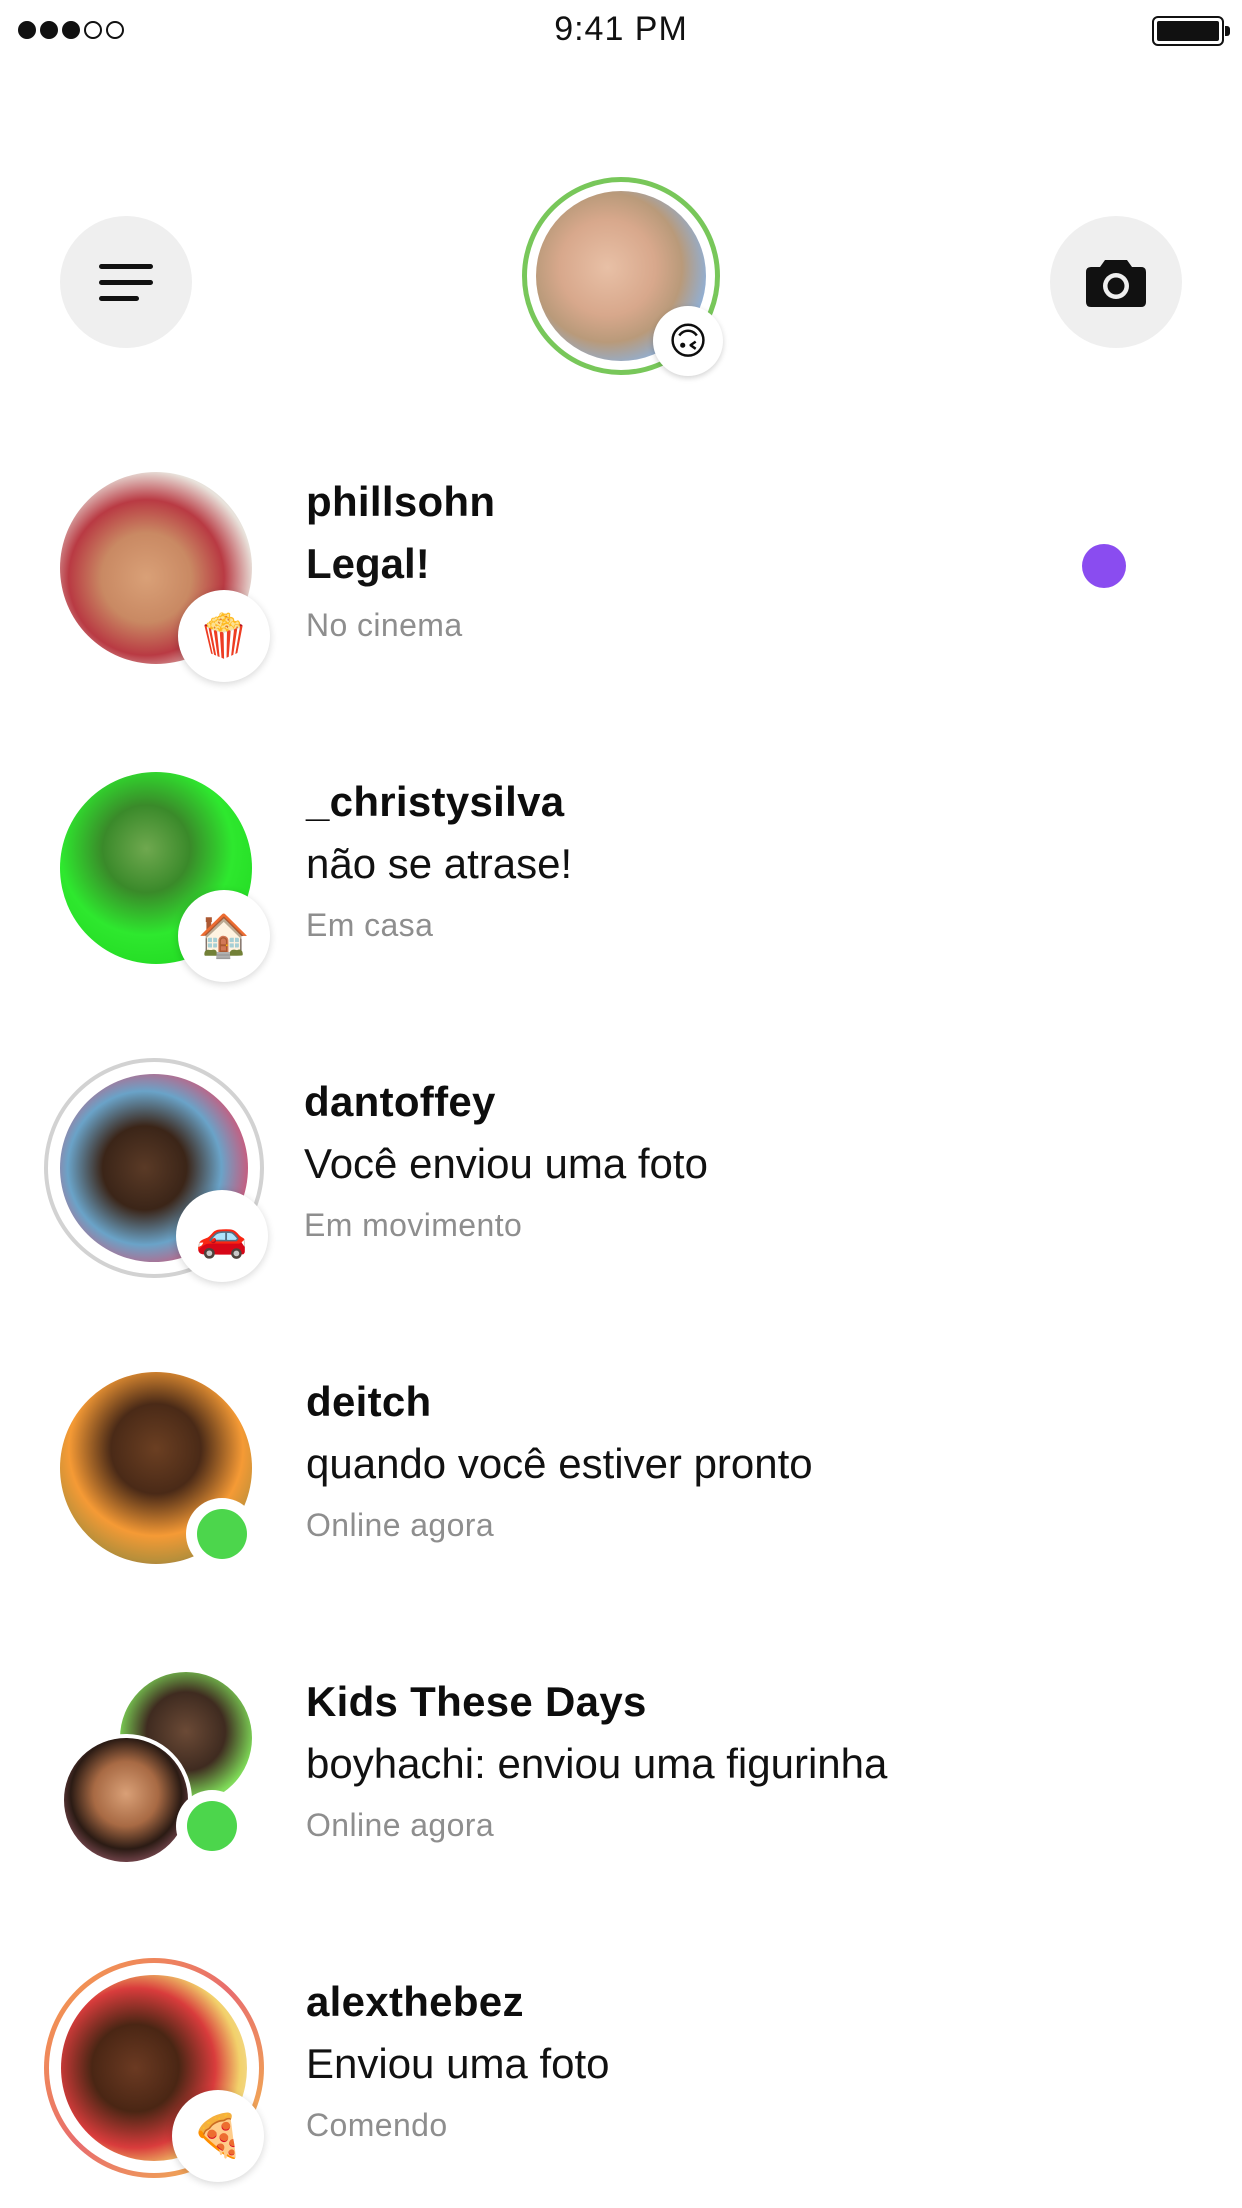 The image size is (1242, 2208). Describe the element at coordinates (439, 863) in the screenshot. I see `conversation-message: não se atrase!` at that location.